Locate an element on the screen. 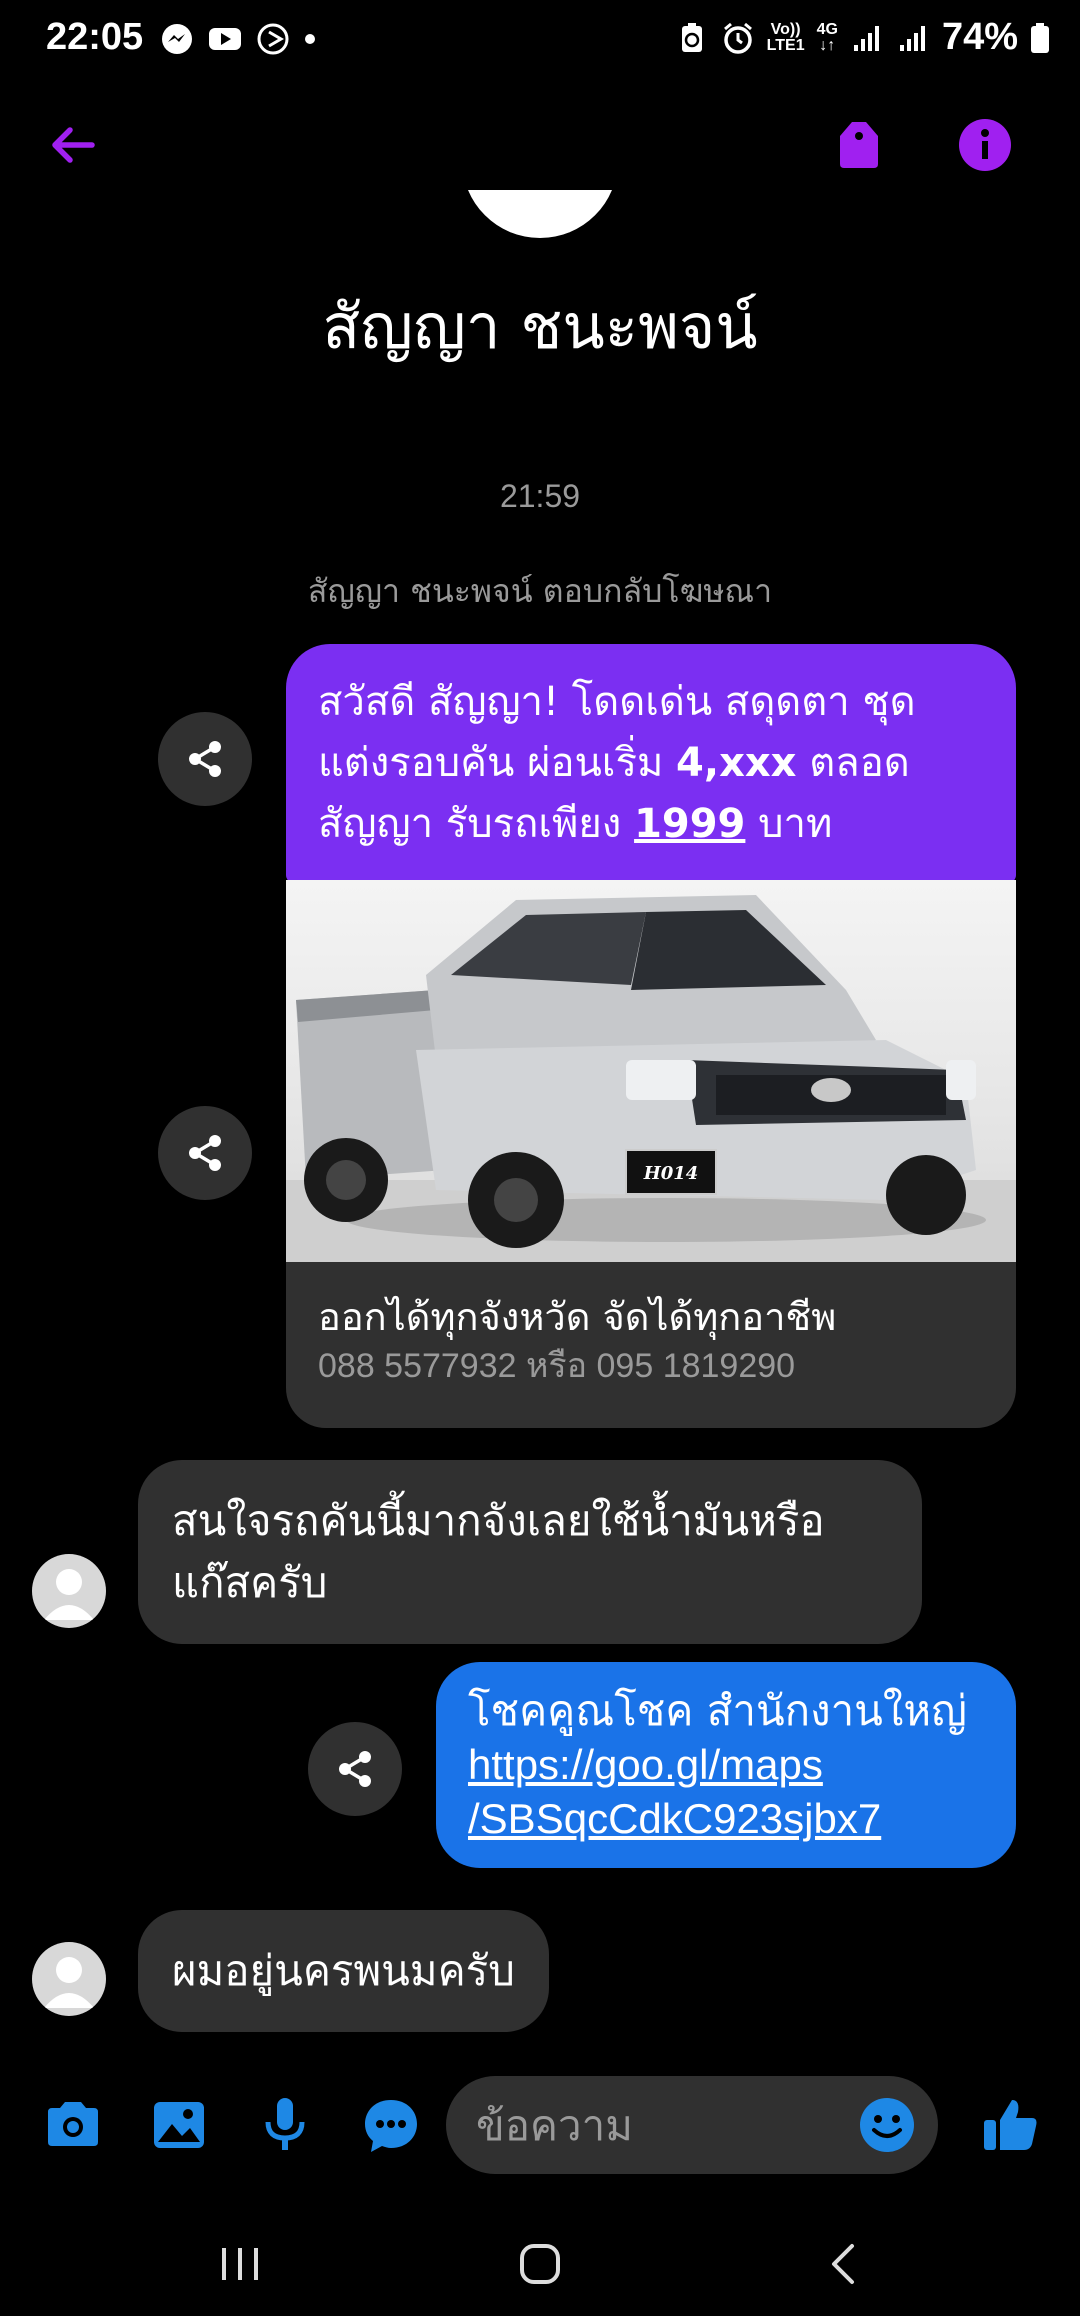  message-input is located at coordinates (646, 2125).